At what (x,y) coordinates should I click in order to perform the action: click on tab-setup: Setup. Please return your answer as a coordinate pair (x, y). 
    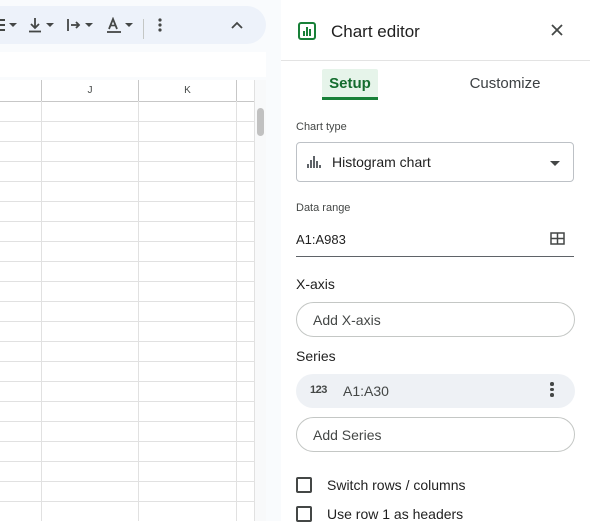
    Looking at the image, I should click on (350, 85).